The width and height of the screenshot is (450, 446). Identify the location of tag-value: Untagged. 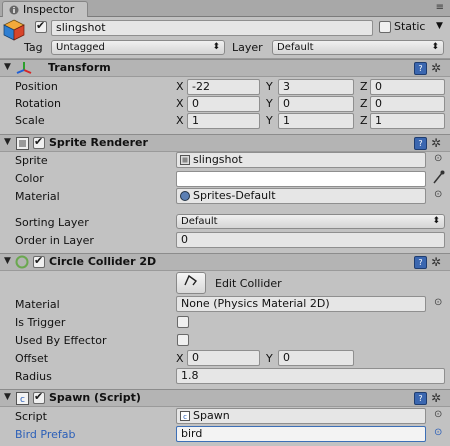
(80, 47).